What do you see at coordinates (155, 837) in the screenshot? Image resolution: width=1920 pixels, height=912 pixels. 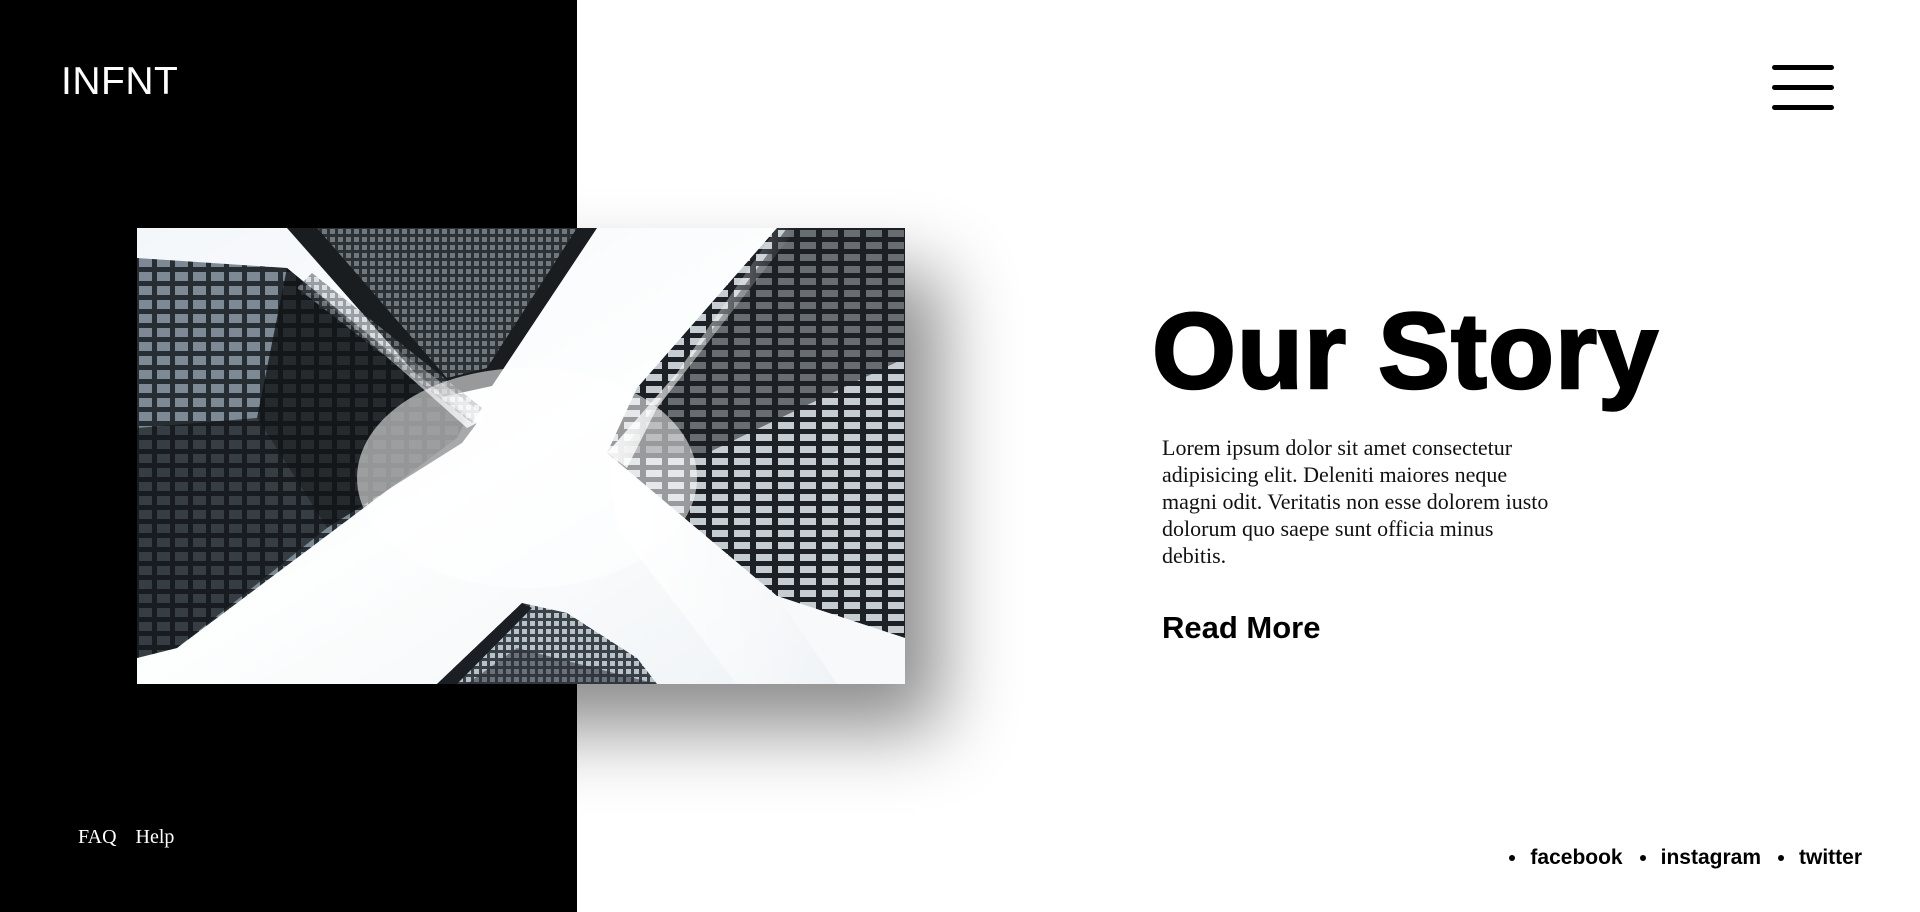 I see `help-link: Help` at bounding box center [155, 837].